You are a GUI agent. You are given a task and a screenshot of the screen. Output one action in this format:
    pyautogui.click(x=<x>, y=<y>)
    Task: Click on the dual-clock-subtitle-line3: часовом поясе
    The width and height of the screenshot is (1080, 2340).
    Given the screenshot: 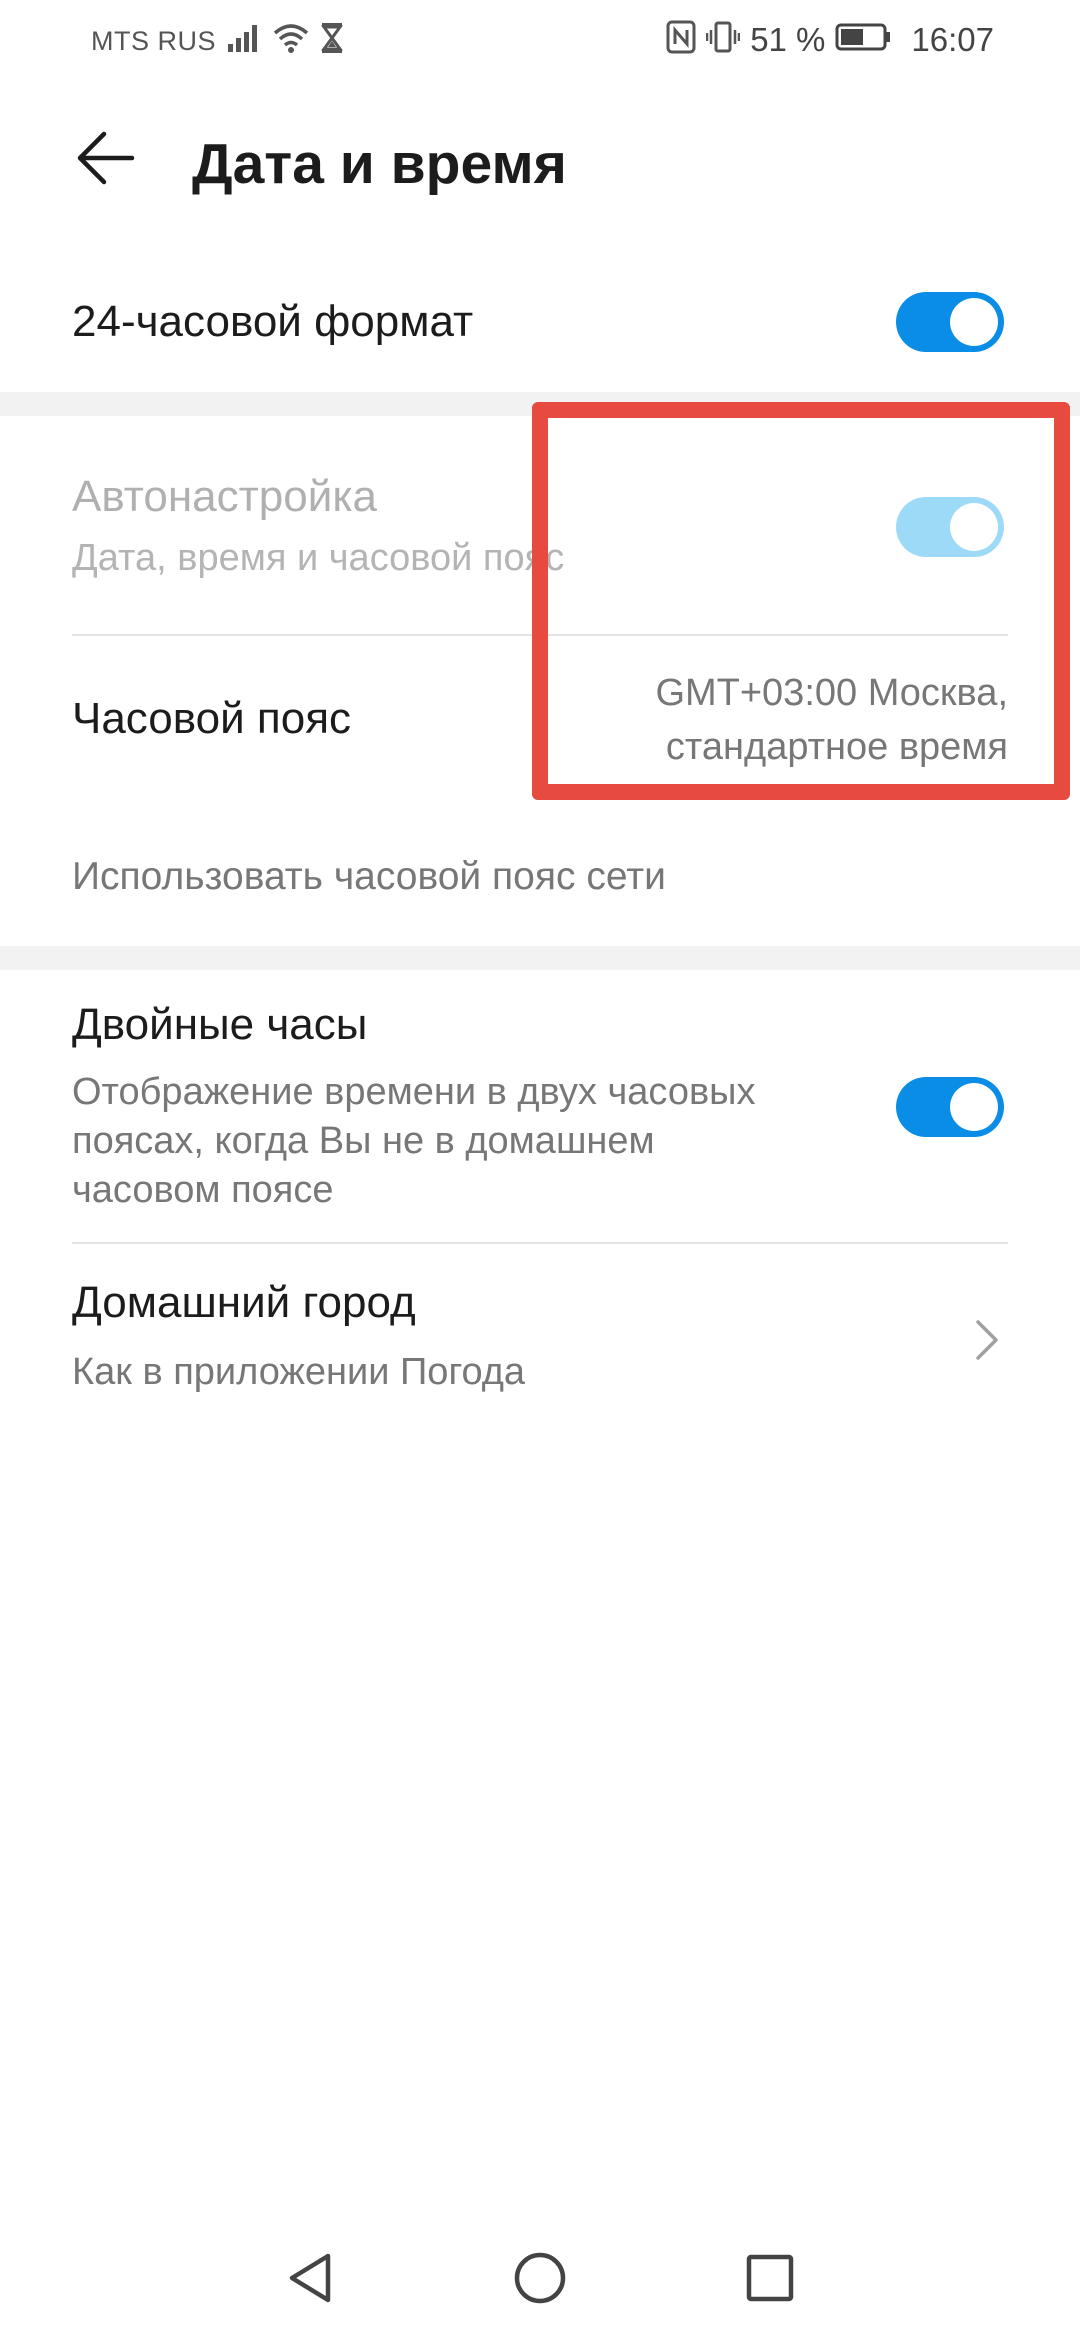 What is the action you would take?
    pyautogui.click(x=203, y=1190)
    